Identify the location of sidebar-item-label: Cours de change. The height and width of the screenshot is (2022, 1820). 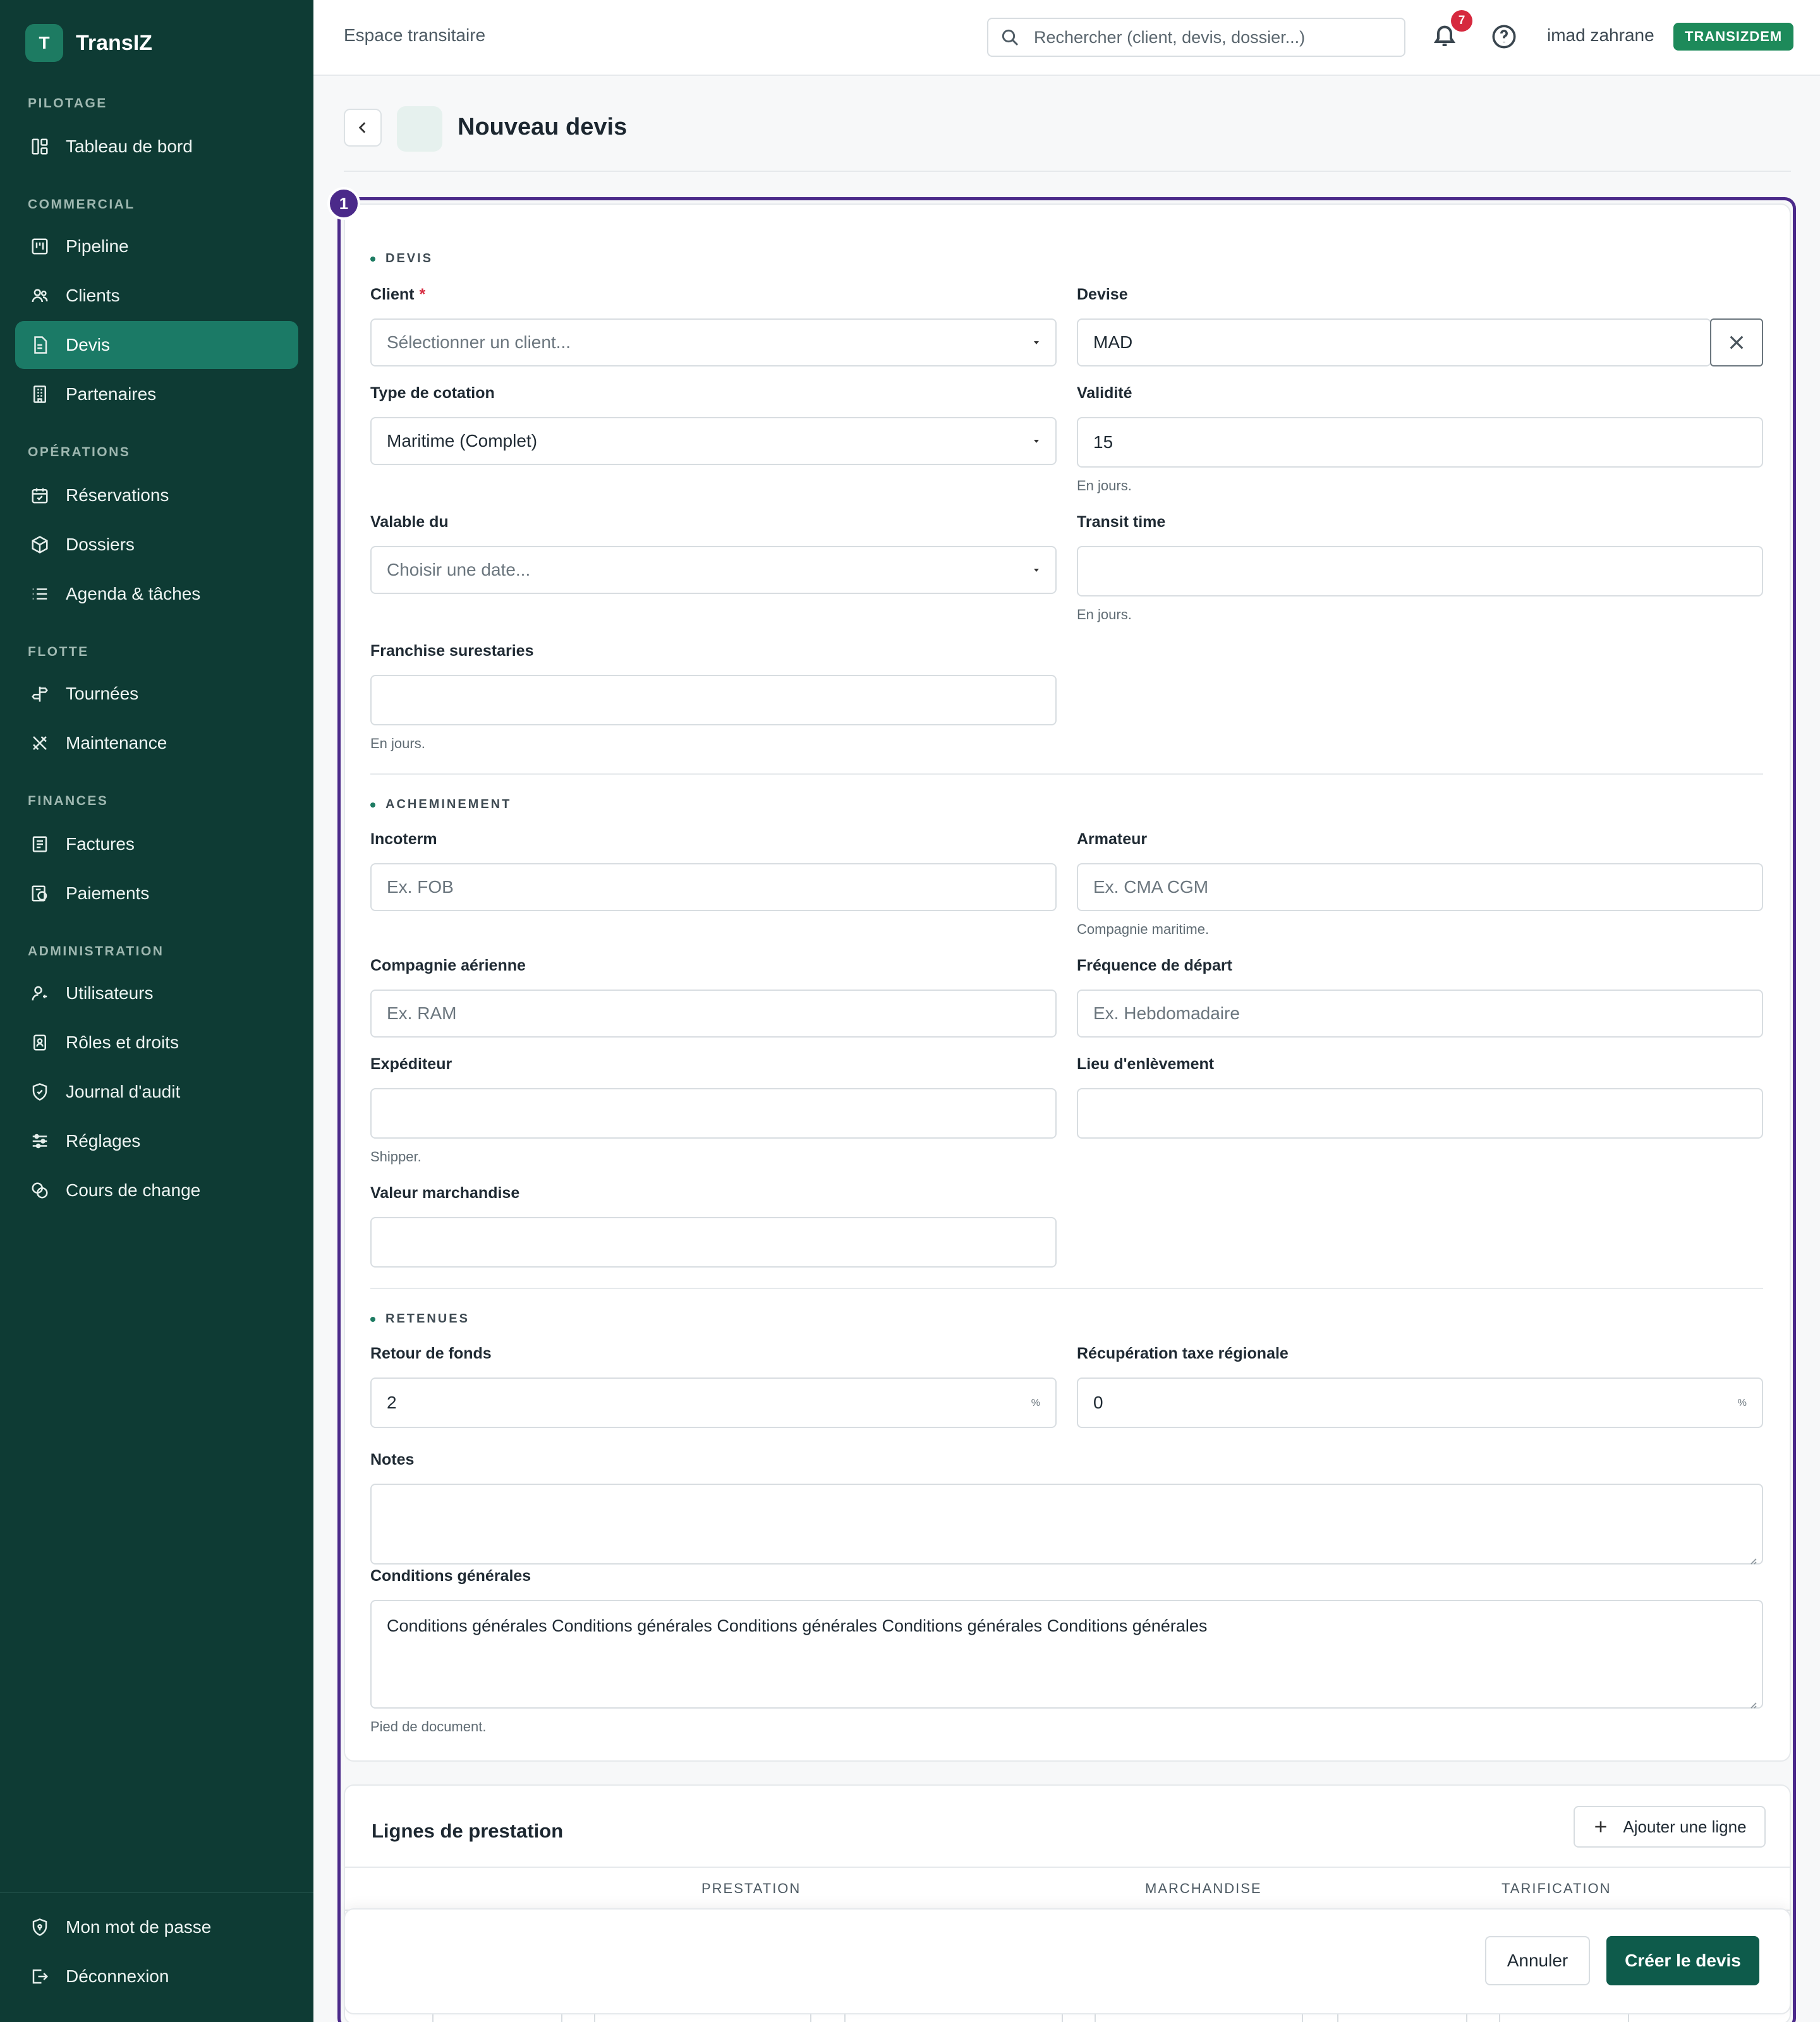
(133, 1190).